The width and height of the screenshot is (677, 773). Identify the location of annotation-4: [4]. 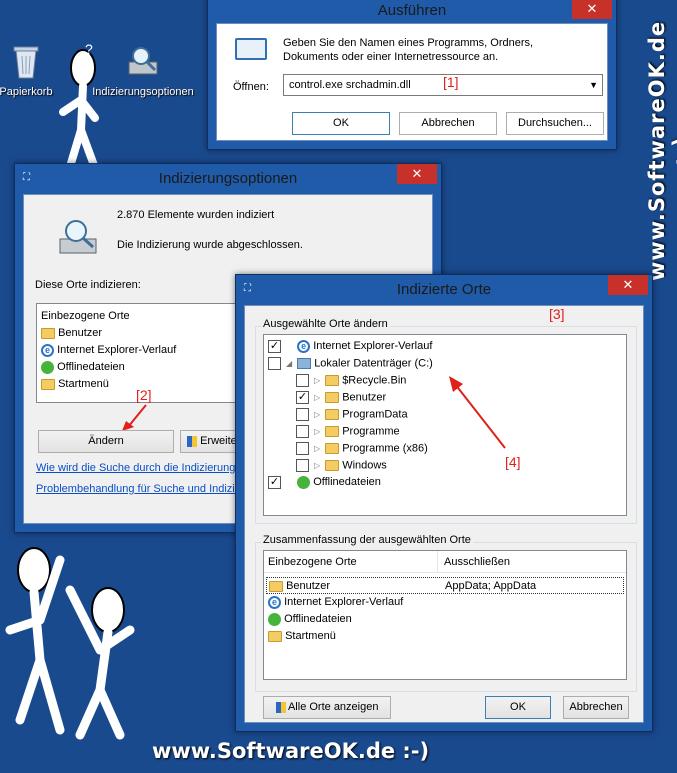
(513, 462).